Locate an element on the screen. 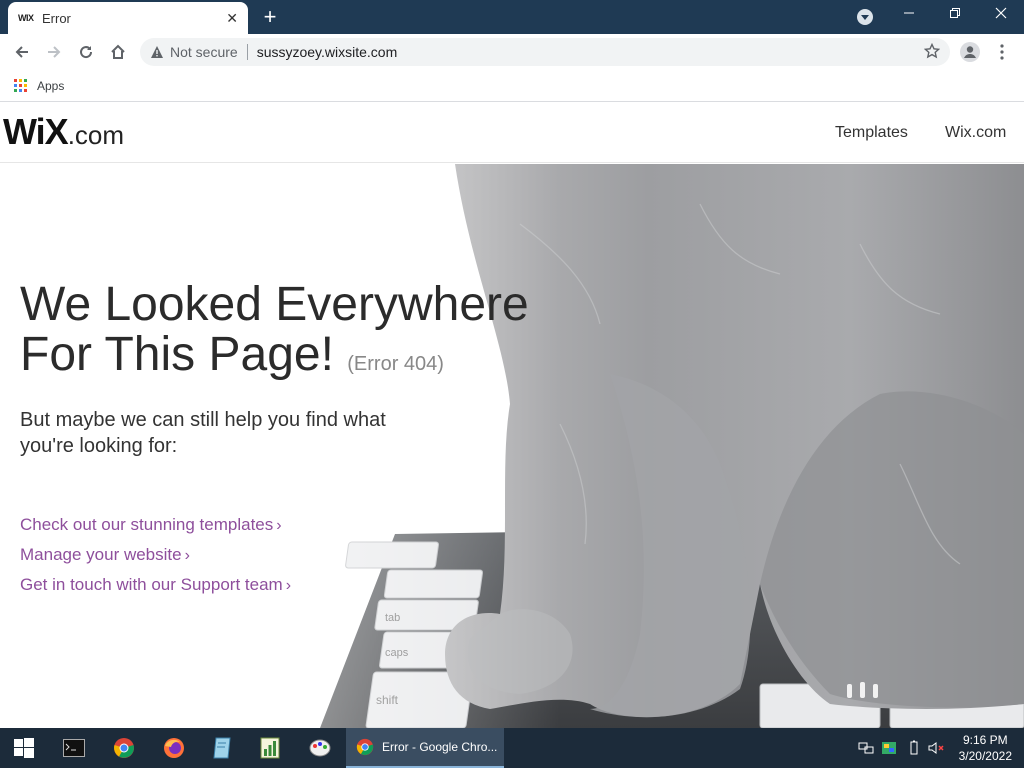  site-header: WiX.com Templates Wix.com is located at coordinates (512, 133).